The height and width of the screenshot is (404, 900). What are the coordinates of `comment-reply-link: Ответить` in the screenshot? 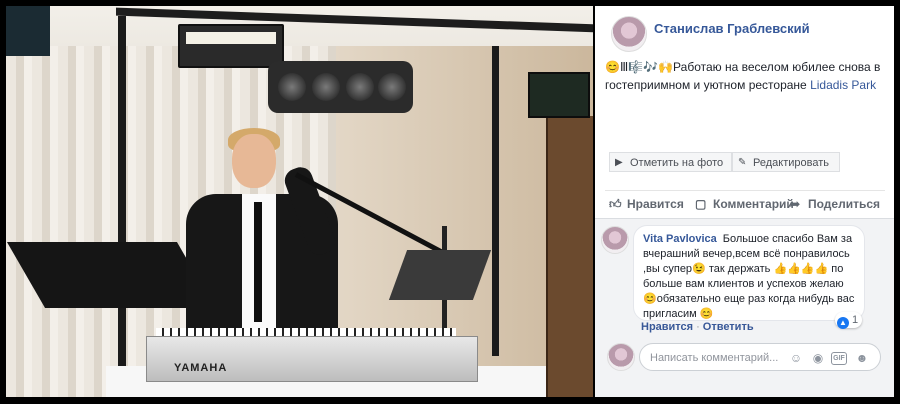 It's located at (728, 327).